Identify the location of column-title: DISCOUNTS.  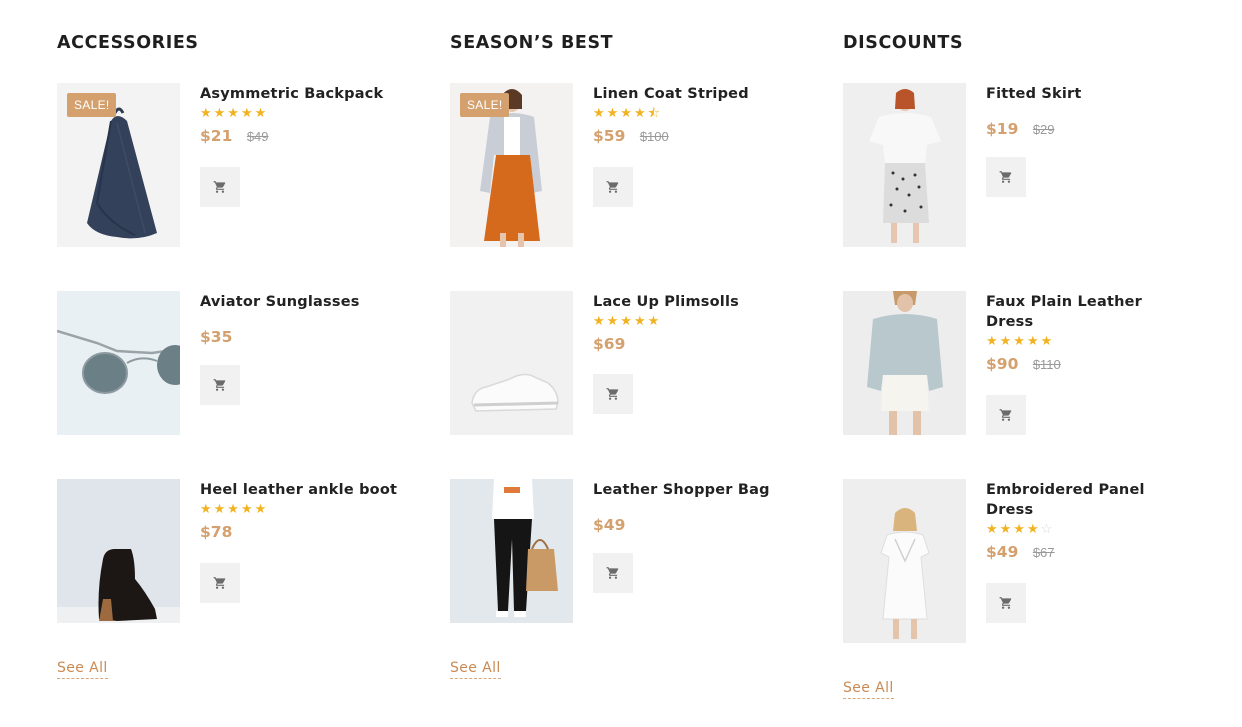
(903, 43).